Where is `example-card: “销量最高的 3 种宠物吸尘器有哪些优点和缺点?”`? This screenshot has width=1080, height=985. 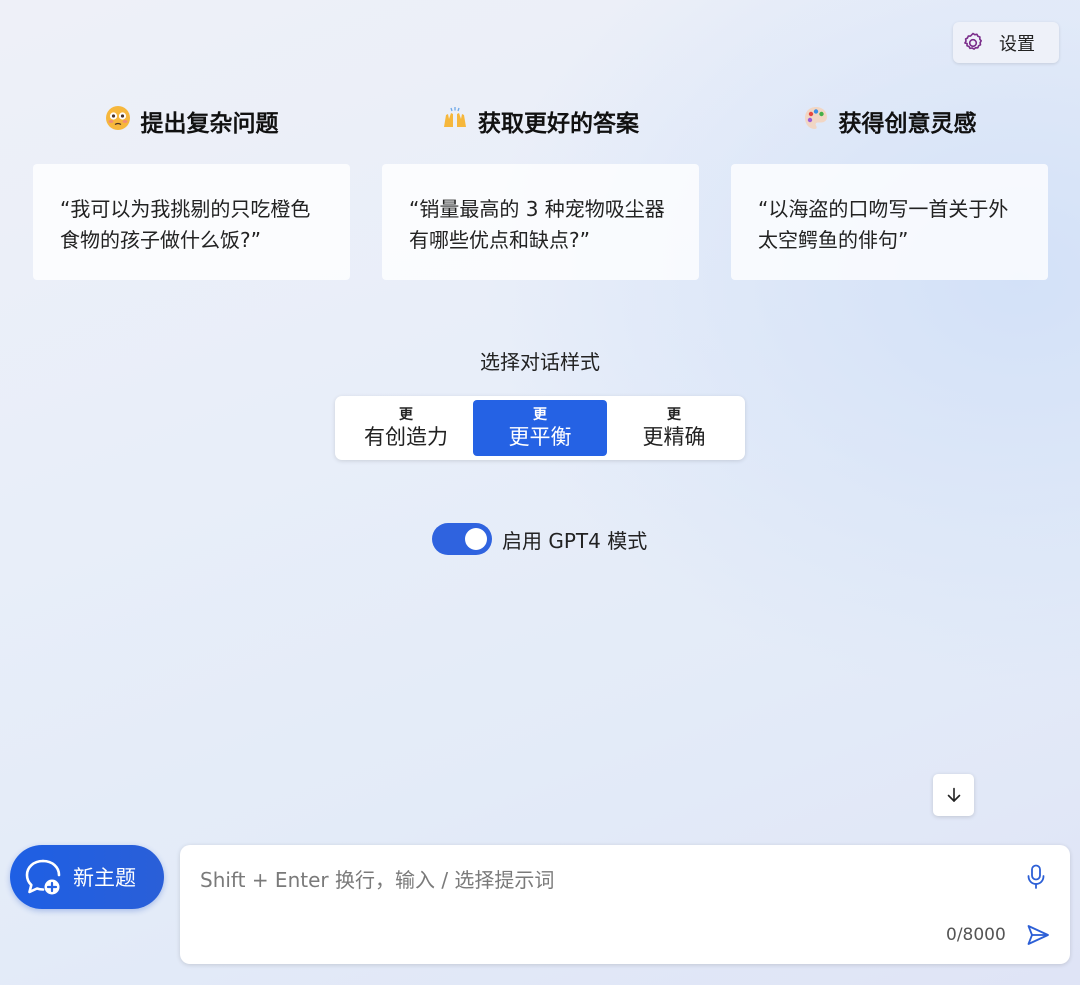 example-card: “销量最高的 3 种宠物吸尘器有哪些优点和缺点?” is located at coordinates (540, 222).